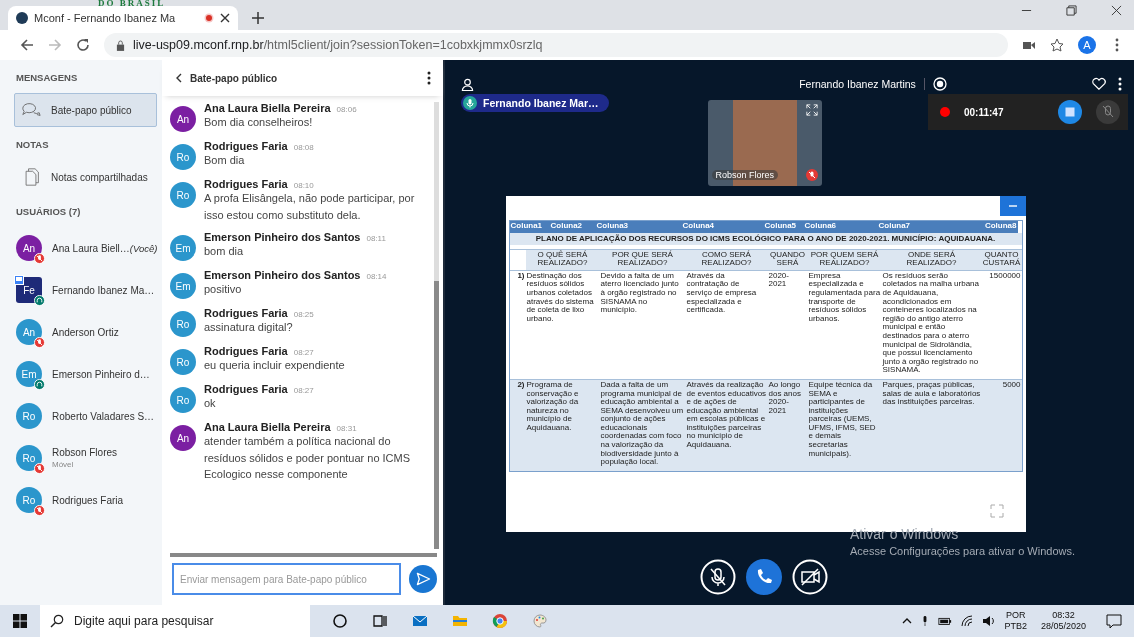 The image size is (1134, 637). Describe the element at coordinates (962, 551) in the screenshot. I see `activation-text: Acesse Configurações para ativar o Windows.` at that location.